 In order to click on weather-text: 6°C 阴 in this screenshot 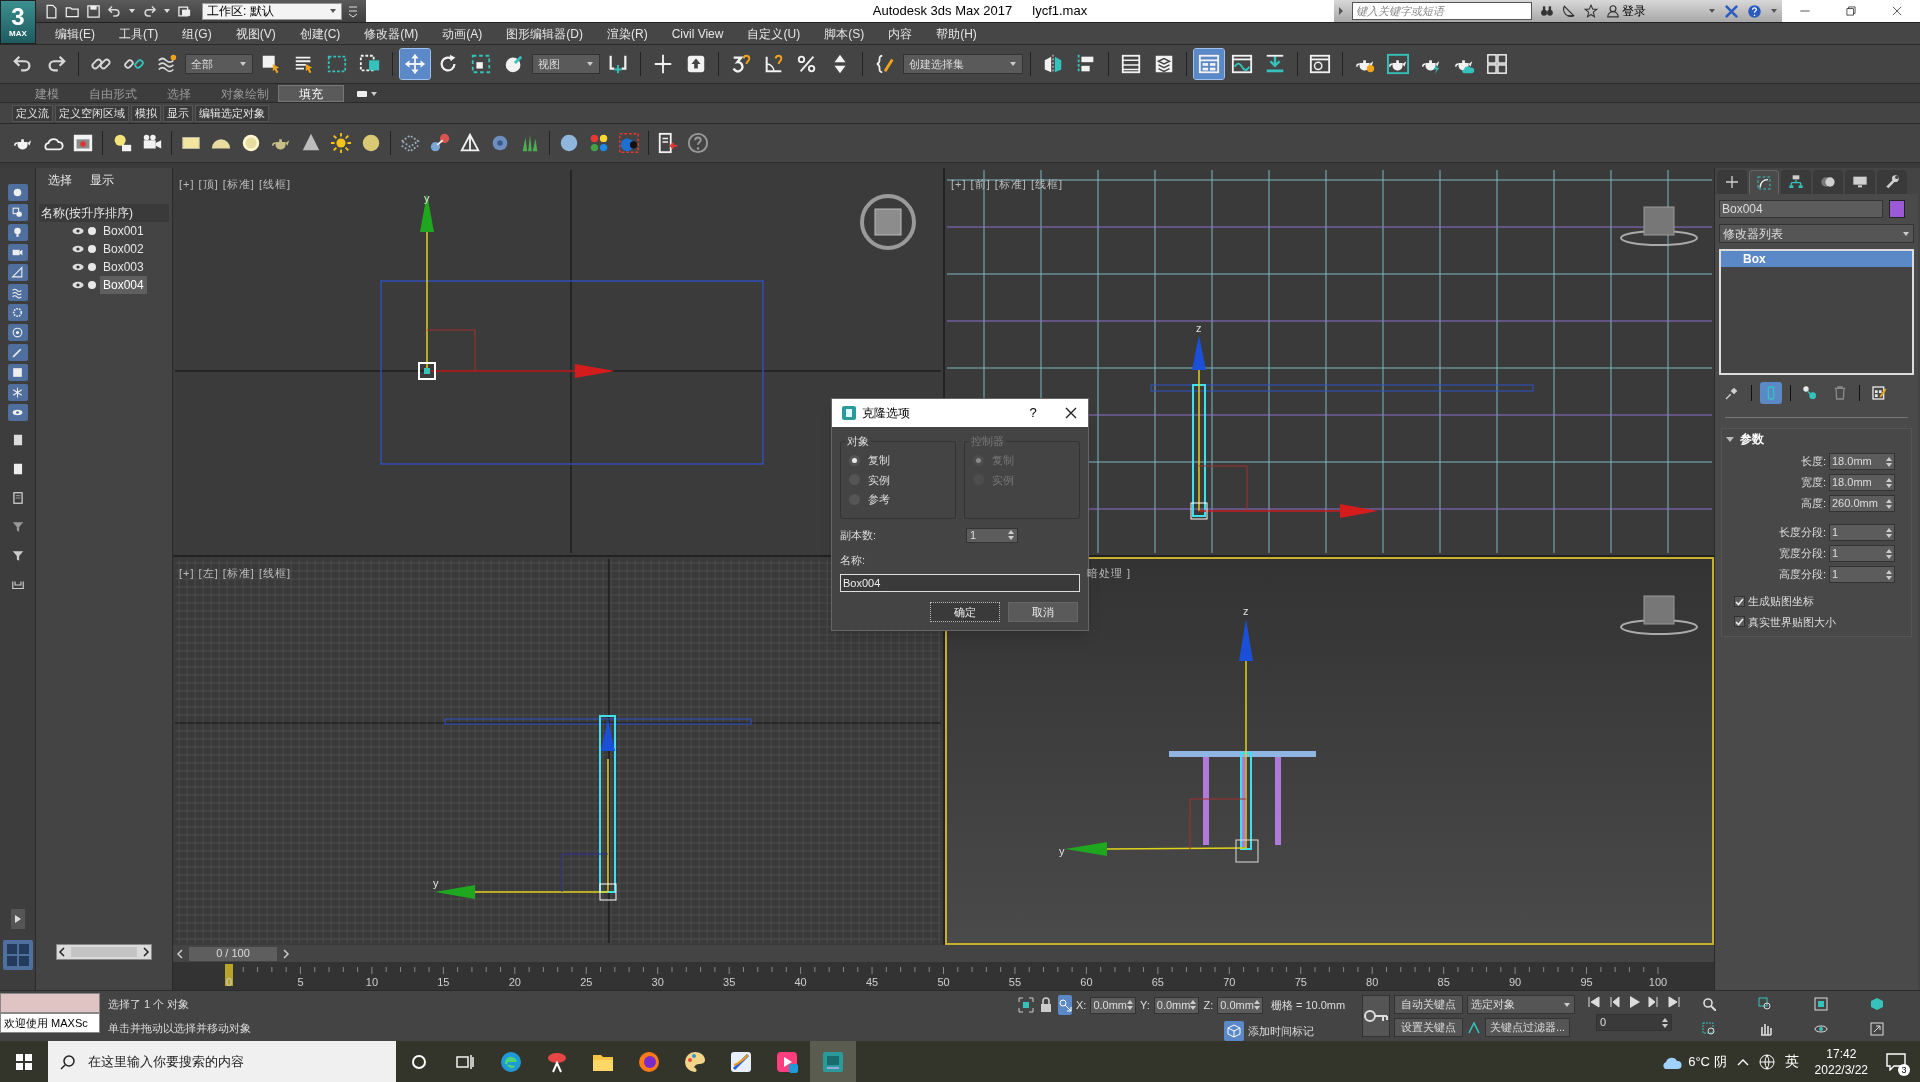, I will do `click(1707, 1061)`.